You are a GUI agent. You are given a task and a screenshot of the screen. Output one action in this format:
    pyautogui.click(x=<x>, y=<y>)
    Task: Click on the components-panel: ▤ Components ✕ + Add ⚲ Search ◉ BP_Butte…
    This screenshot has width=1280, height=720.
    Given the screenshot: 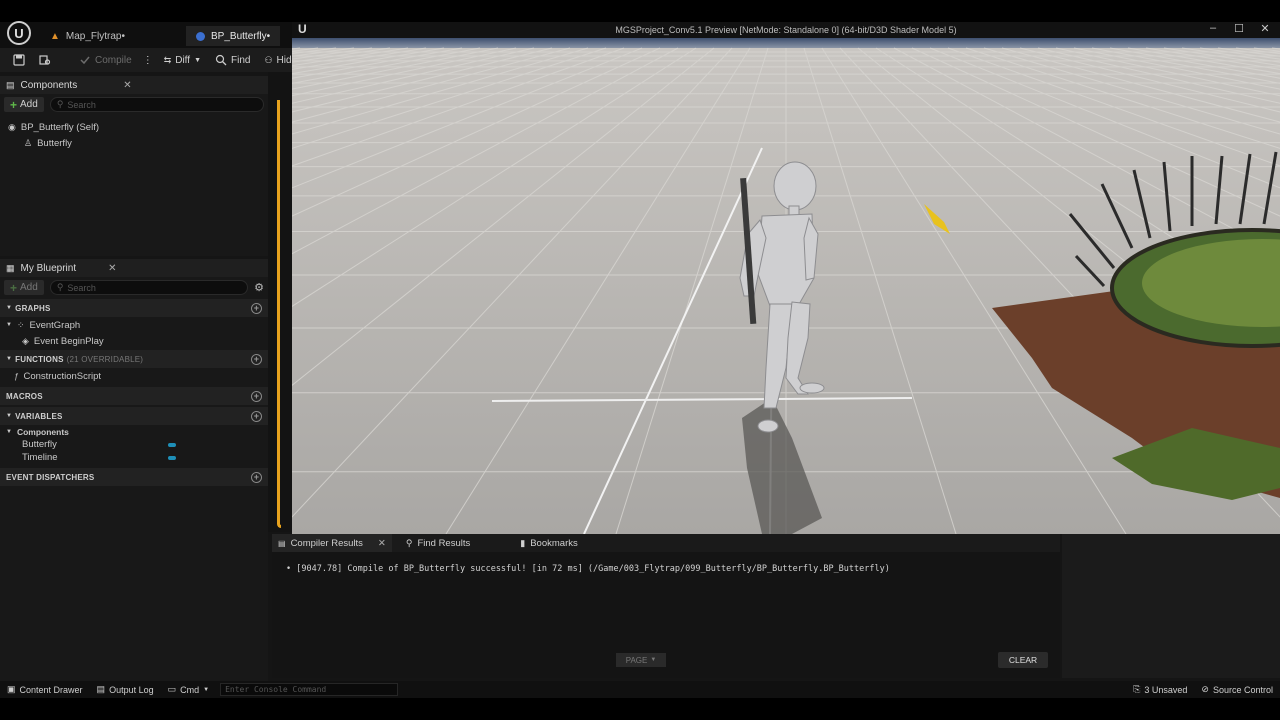 What is the action you would take?
    pyautogui.click(x=134, y=166)
    